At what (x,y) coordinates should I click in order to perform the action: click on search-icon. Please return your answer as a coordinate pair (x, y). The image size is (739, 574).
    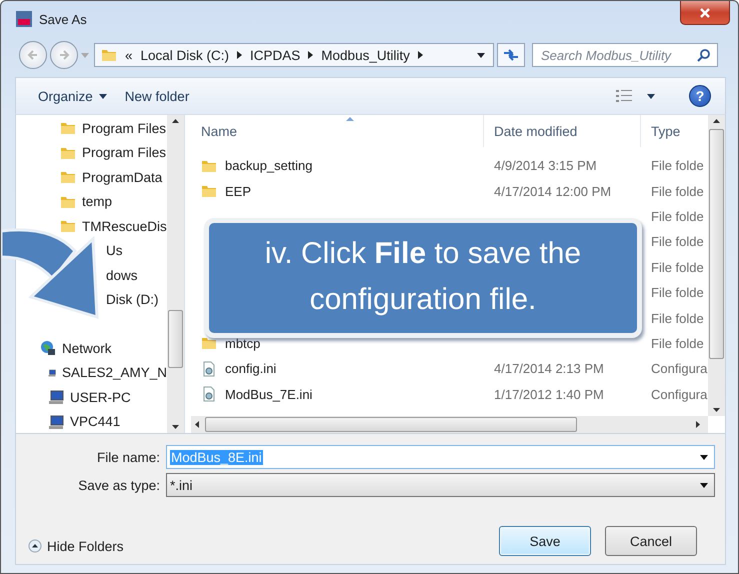
    Looking at the image, I should click on (704, 55).